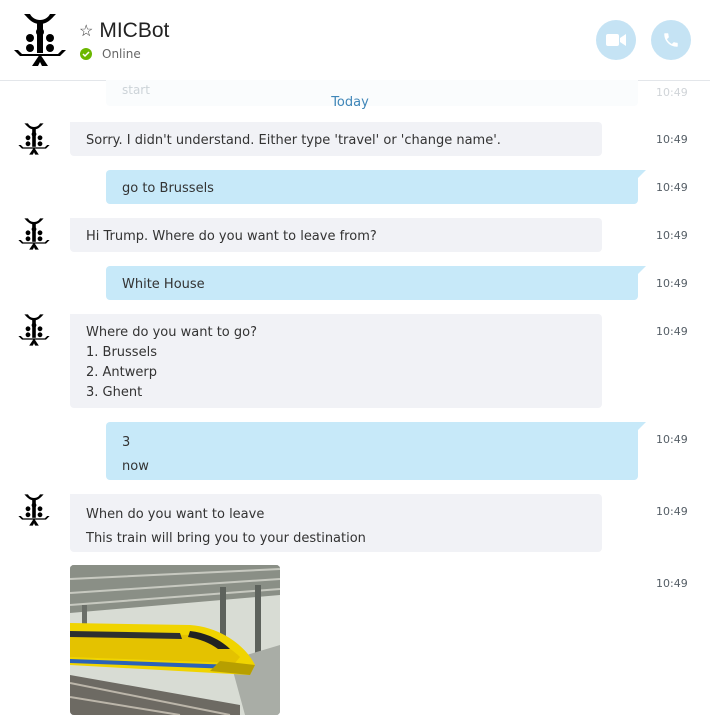 This screenshot has height=723, width=710. What do you see at coordinates (126, 442) in the screenshot?
I see `message-text: 3` at bounding box center [126, 442].